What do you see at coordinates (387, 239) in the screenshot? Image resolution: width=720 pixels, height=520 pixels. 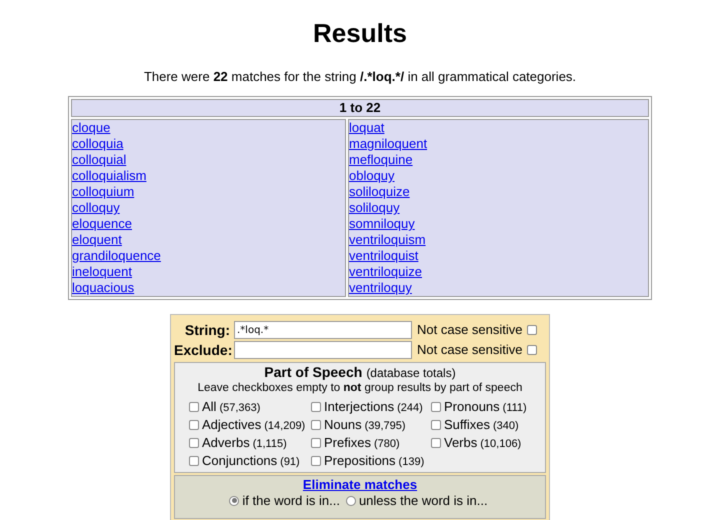 I see `word-link: ventriloquism` at bounding box center [387, 239].